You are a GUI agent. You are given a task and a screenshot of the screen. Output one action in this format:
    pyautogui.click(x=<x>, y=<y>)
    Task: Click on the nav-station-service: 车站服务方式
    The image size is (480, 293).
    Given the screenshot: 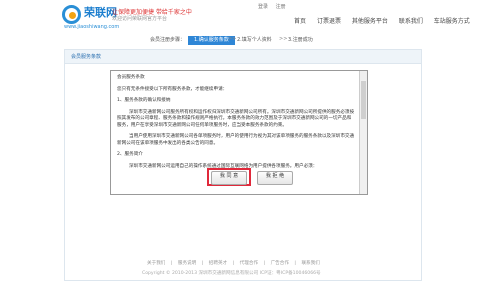 What is the action you would take?
    pyautogui.click(x=452, y=21)
    